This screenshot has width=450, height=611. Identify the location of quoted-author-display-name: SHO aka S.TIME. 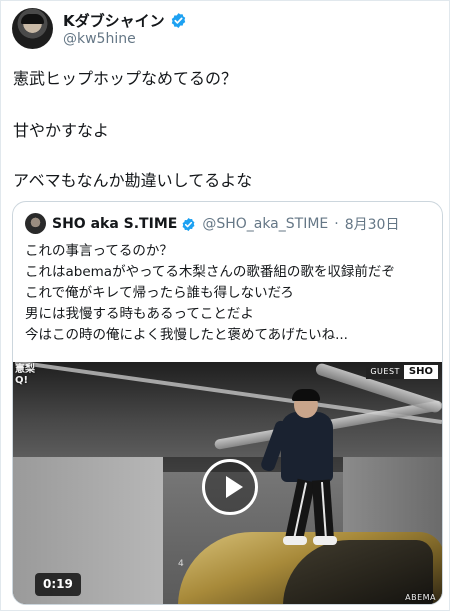
(114, 224).